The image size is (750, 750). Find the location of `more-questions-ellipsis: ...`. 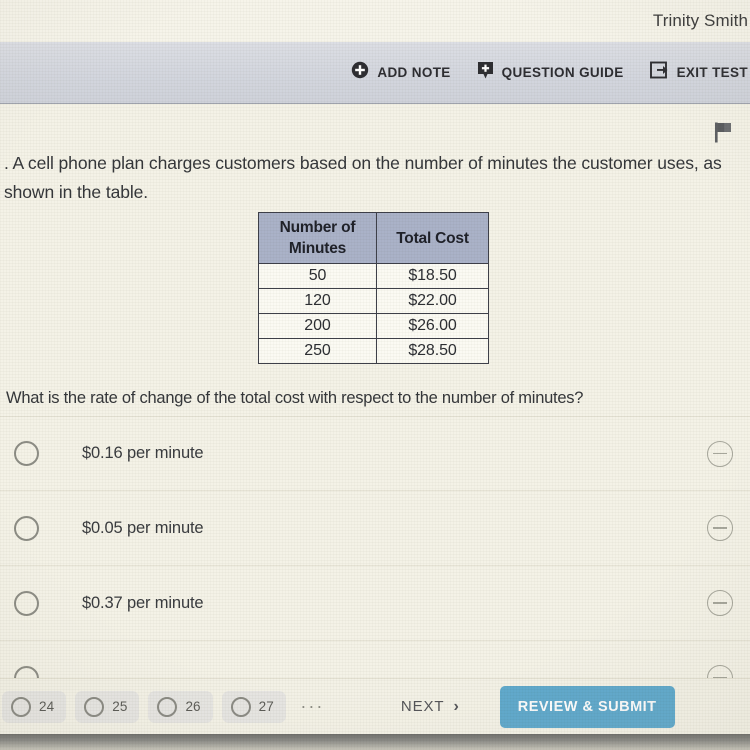

more-questions-ellipsis: ... is located at coordinates (313, 706).